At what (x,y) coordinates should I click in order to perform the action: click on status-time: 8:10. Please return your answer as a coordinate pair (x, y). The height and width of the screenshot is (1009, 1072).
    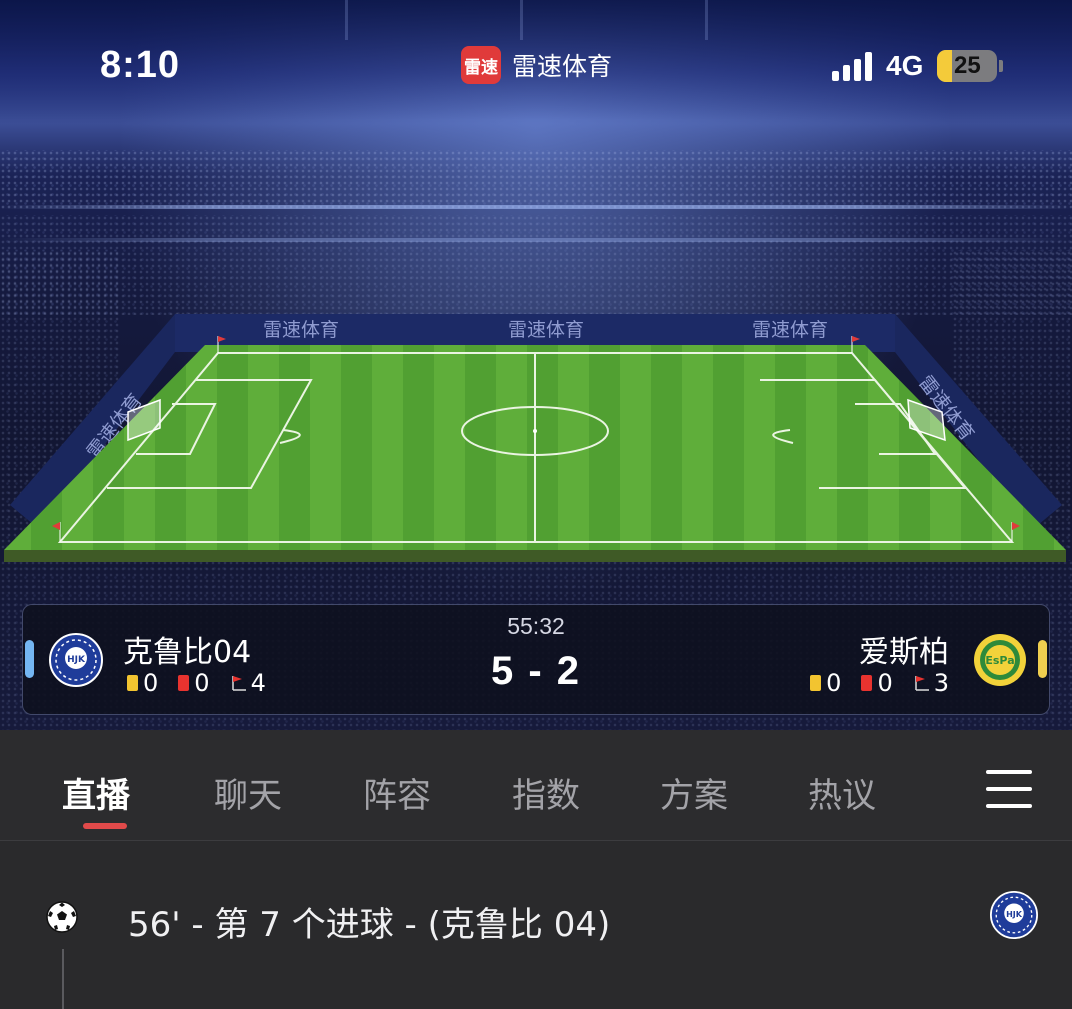
    Looking at the image, I should click on (140, 65).